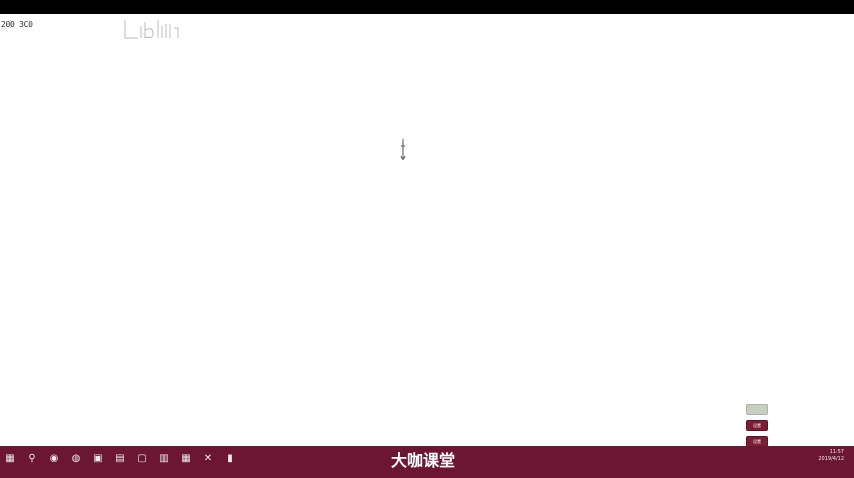  Describe the element at coordinates (98, 459) in the screenshot. I see `file-icon: ▣` at that location.